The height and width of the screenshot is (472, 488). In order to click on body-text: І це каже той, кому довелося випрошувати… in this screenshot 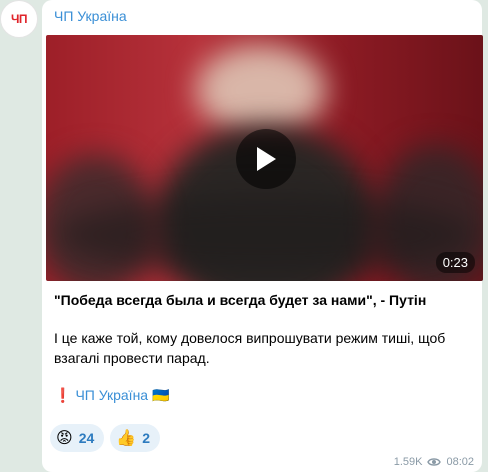, I will do `click(250, 348)`.